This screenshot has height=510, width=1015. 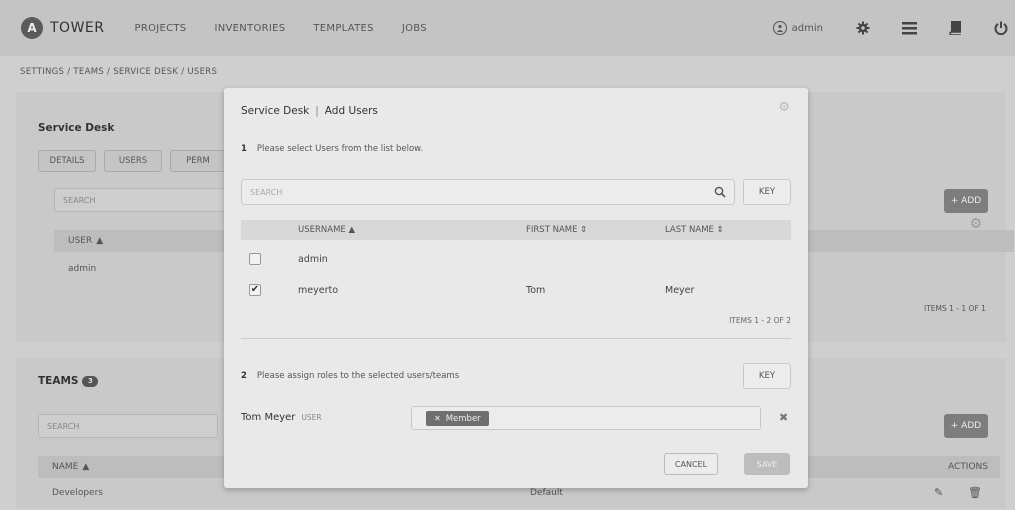 I want to click on search-placeholder: SEARCH, so click(x=266, y=192).